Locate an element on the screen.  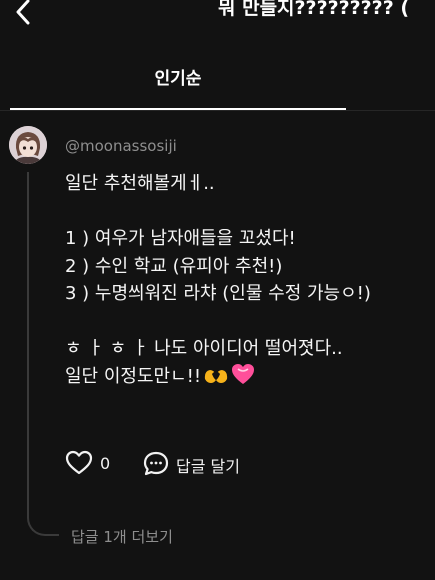
thread-line is located at coordinates (43, 354).